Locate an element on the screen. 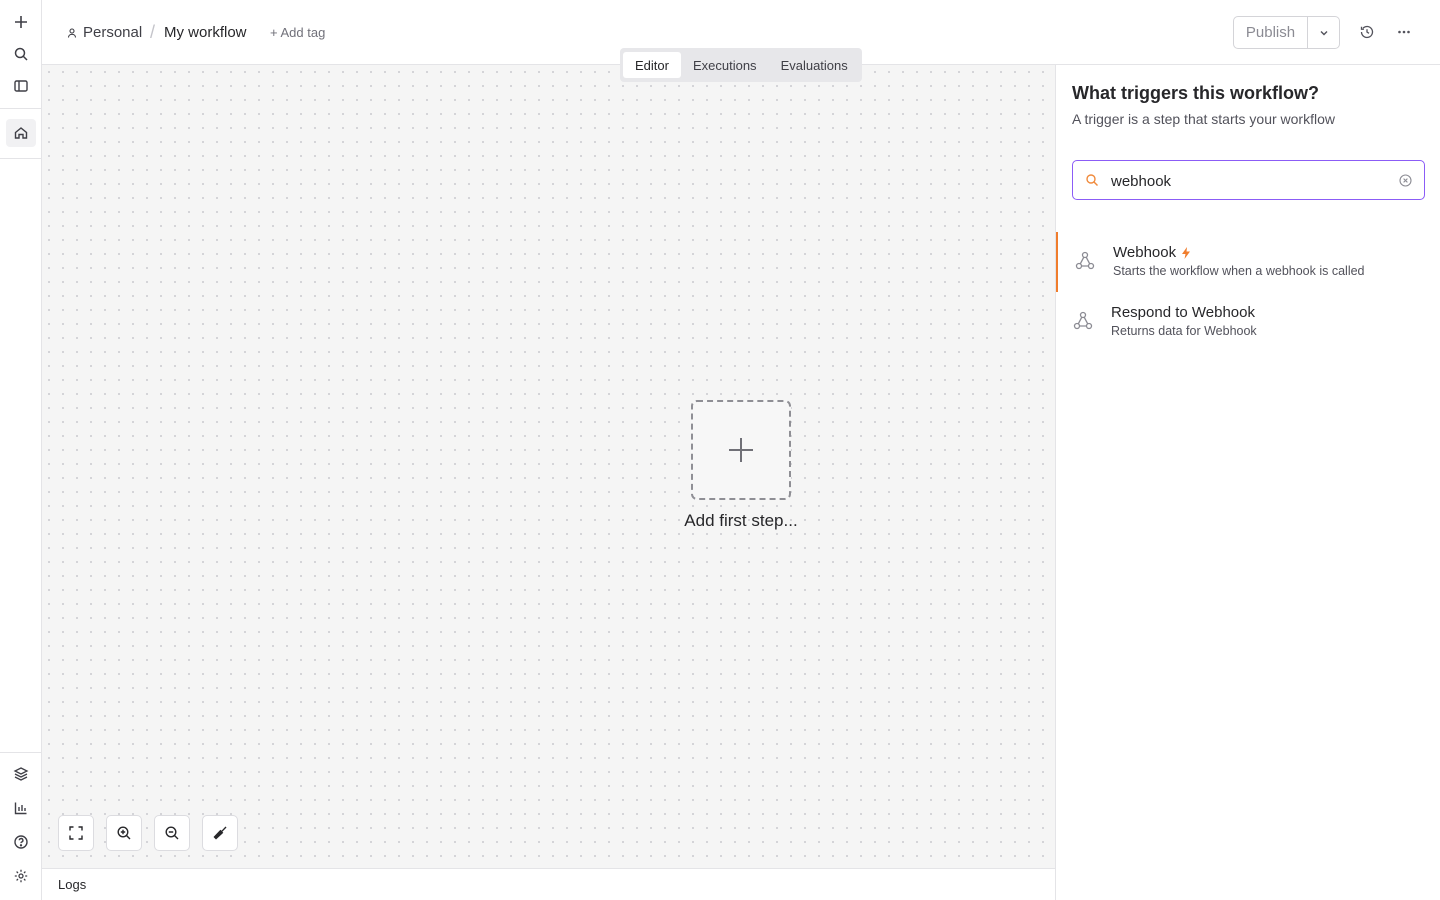 The height and width of the screenshot is (900, 1440). clear-search-icon is located at coordinates (1405, 180).